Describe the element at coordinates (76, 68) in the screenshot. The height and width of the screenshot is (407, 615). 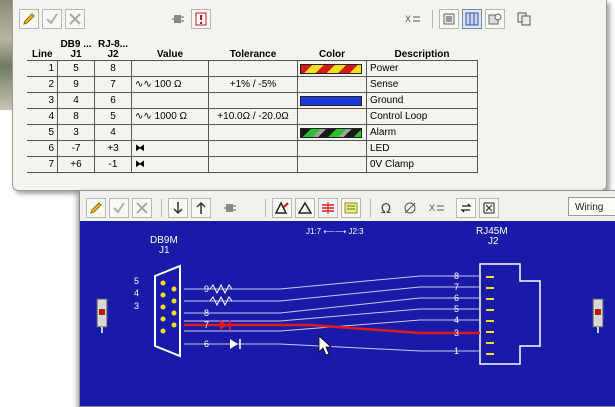
I see `j1-pin-cell: 5` at that location.